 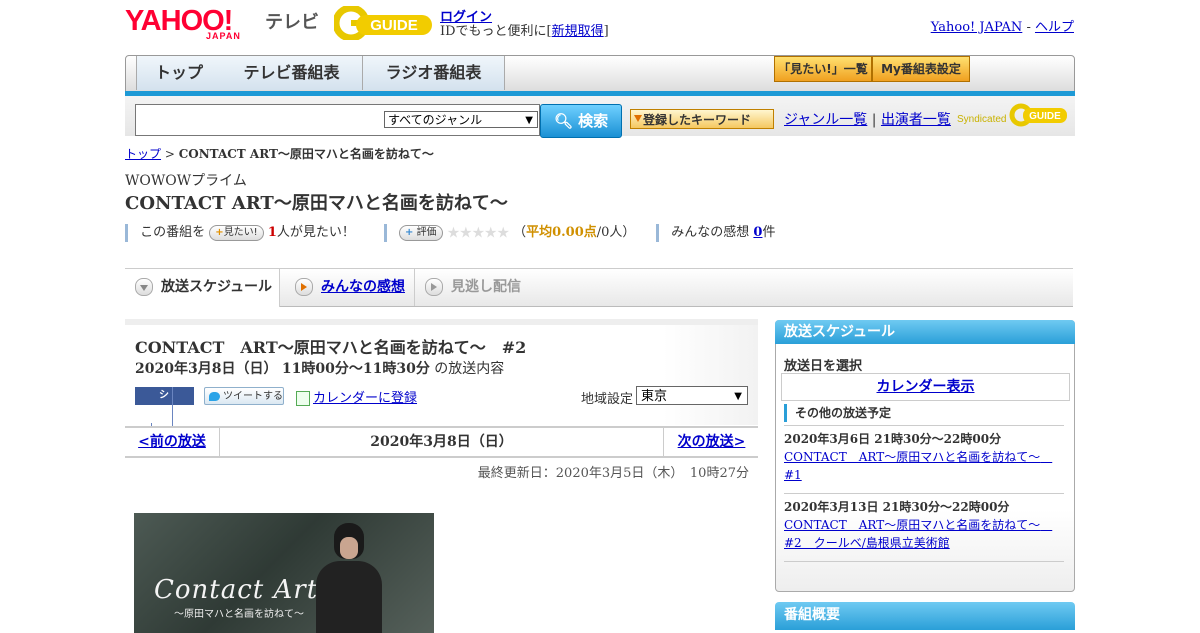 I want to click on yahoo-japan-link: Yahoo! JAPAN, so click(x=977, y=27).